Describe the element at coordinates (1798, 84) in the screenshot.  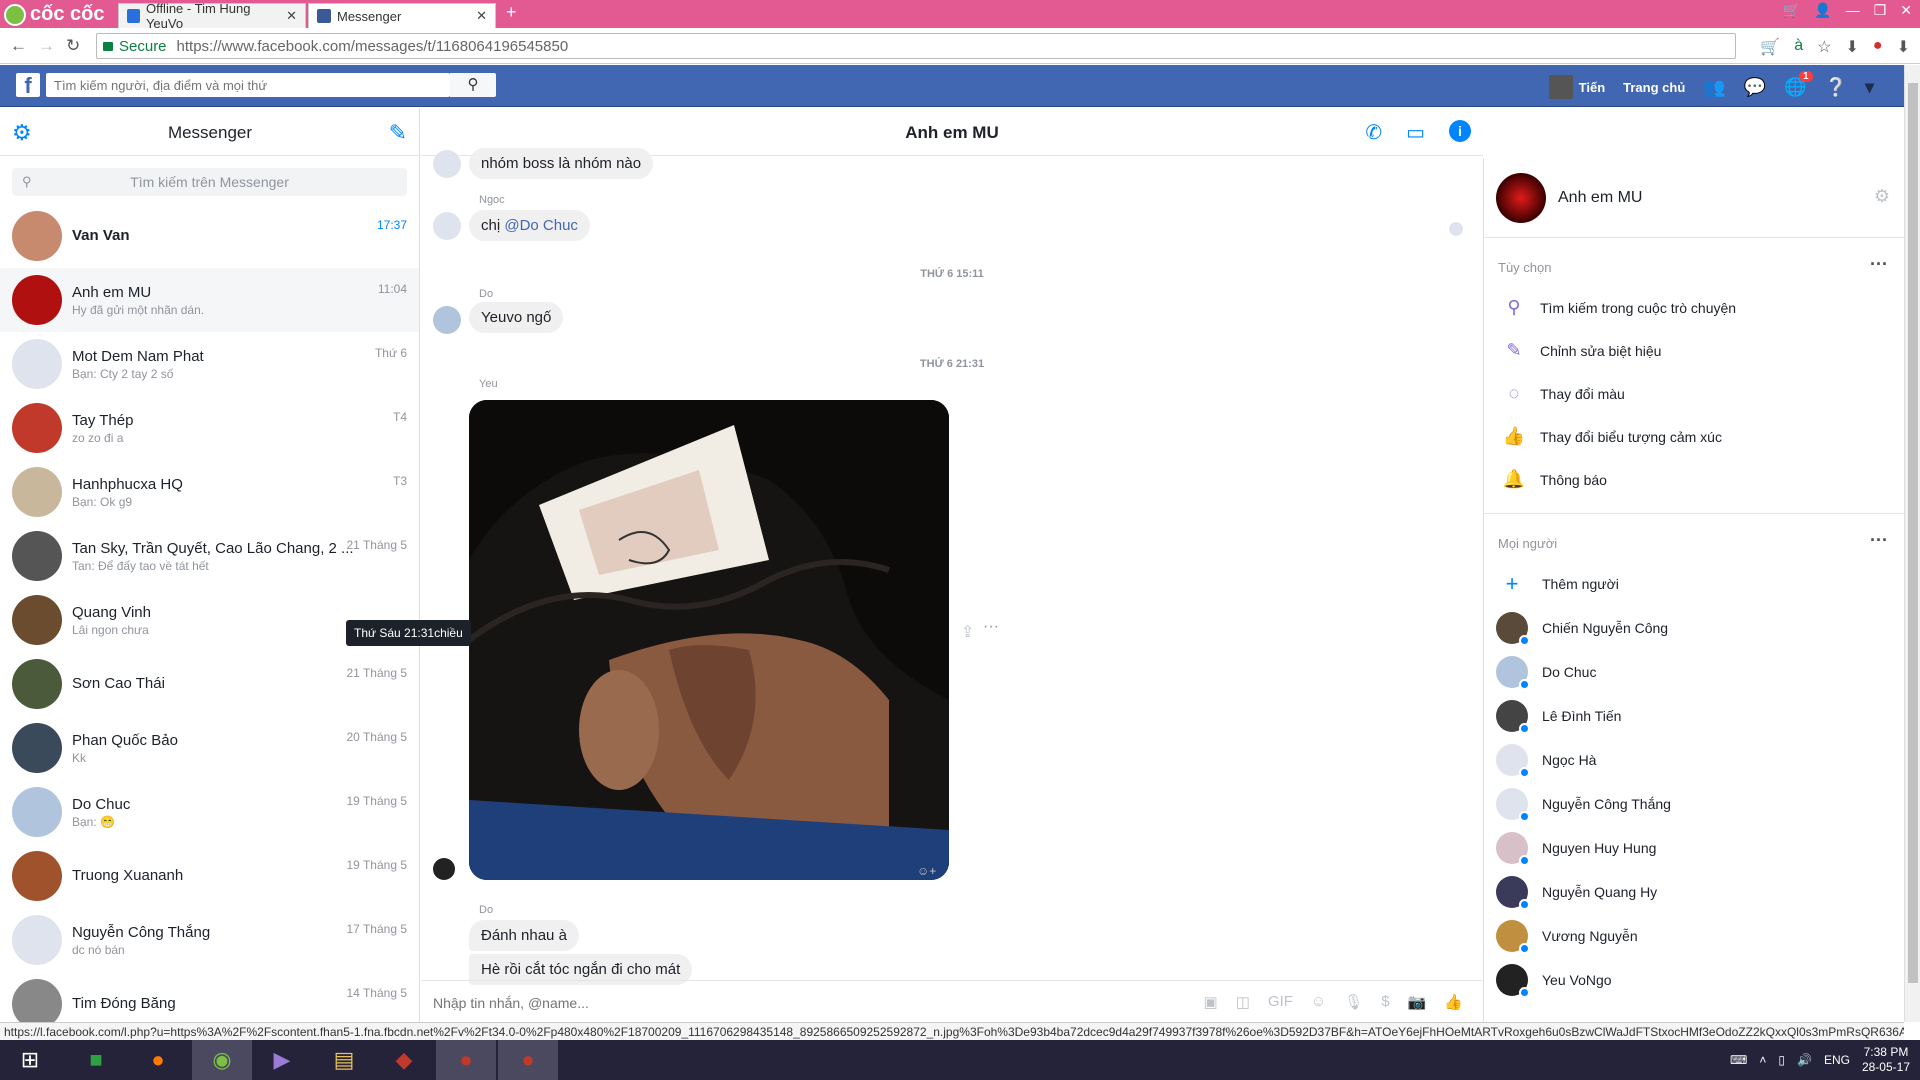
I see `notifications-icon: 🌐 1` at that location.